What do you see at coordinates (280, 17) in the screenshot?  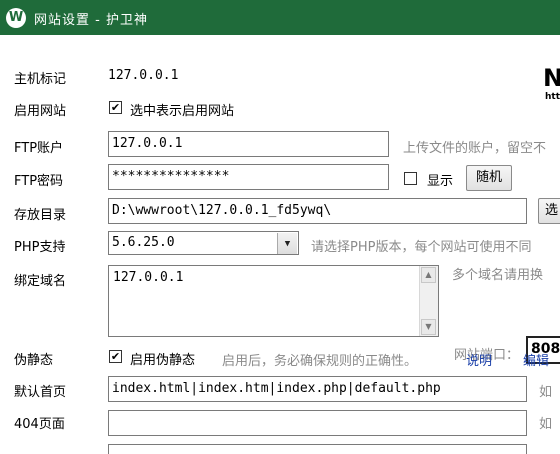 I see `title-bar: W 网站设置 - 护卫神` at bounding box center [280, 17].